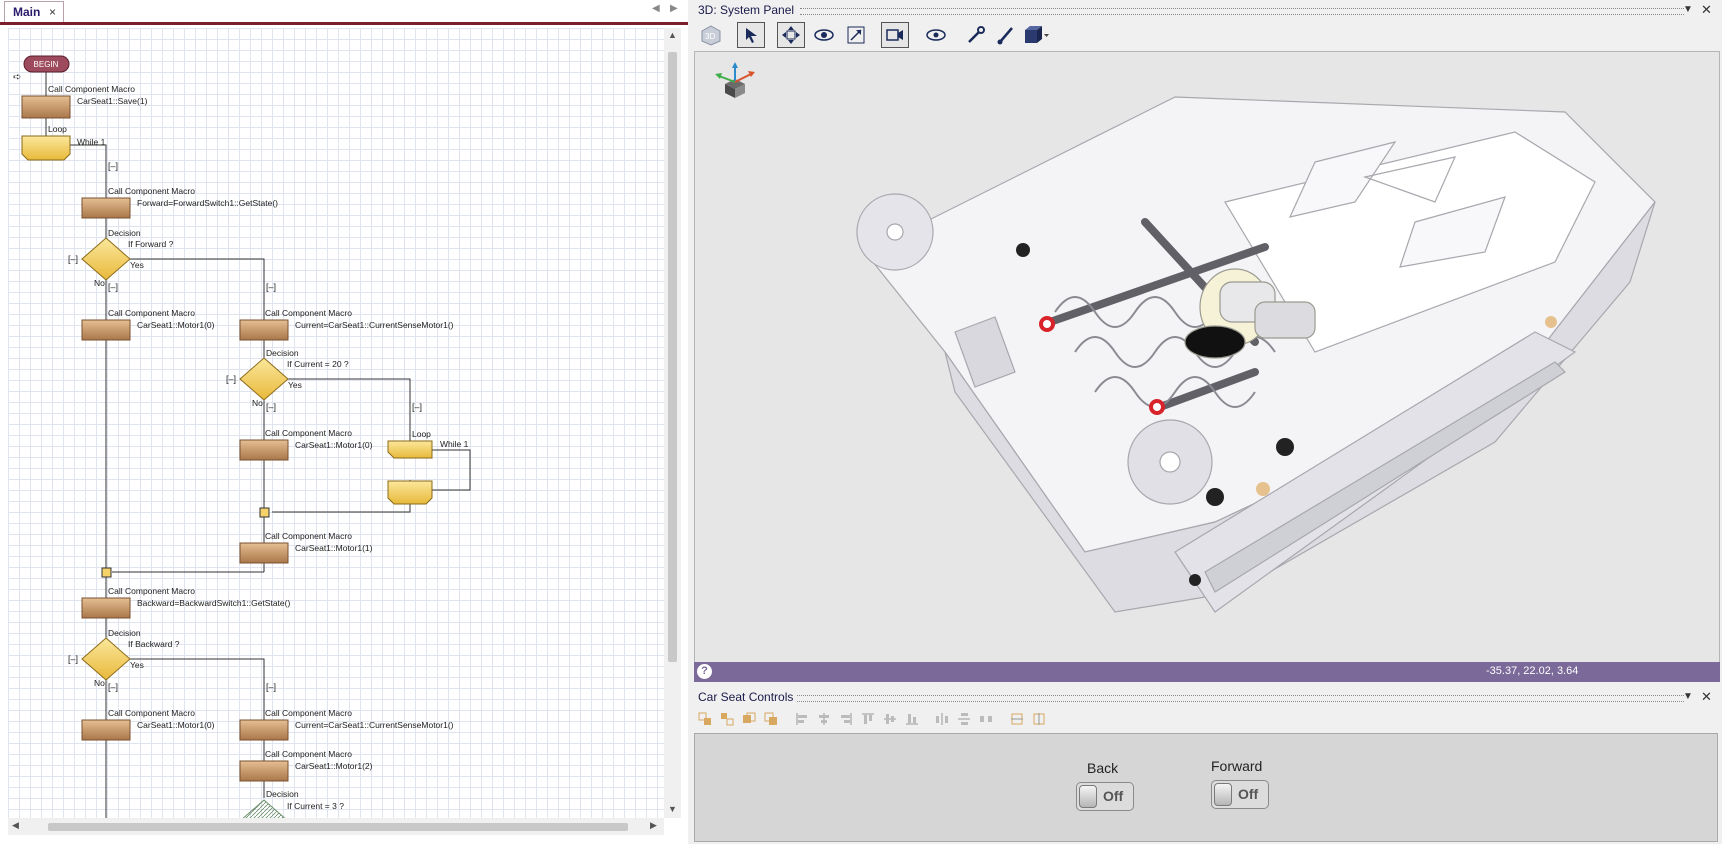 This screenshot has height=844, width=1722. Describe the element at coordinates (749, 719) in the screenshot. I see `bring-front-icon` at that location.